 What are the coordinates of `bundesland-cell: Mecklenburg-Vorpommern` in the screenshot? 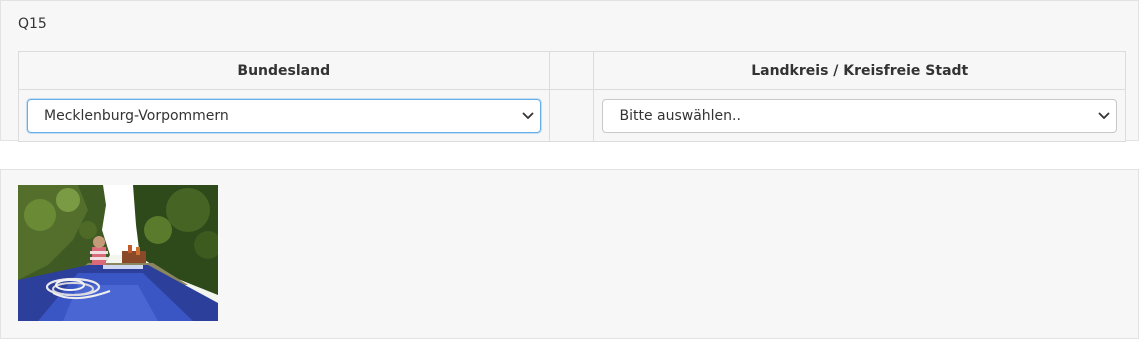 It's located at (284, 115).